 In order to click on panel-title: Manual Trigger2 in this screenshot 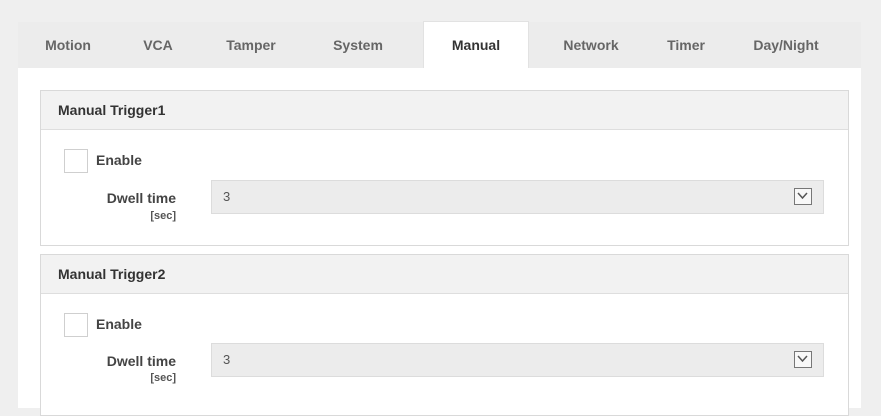, I will do `click(444, 274)`.